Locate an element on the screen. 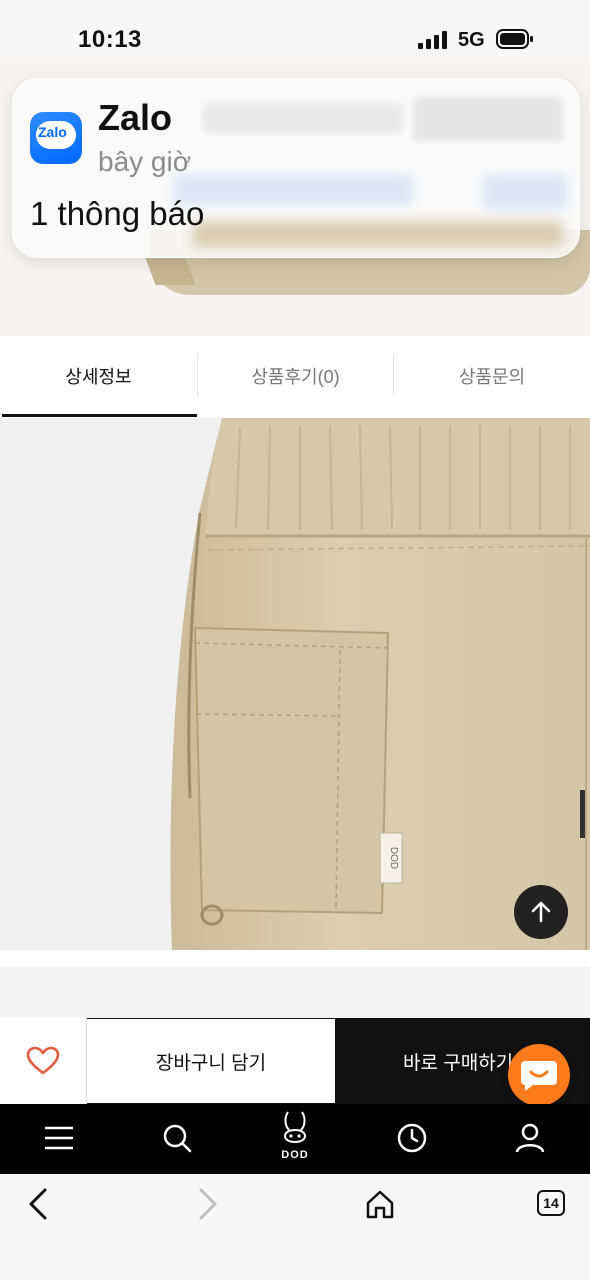 This screenshot has width=590, height=1280. rabbit-logo-icon is located at coordinates (295, 1127).